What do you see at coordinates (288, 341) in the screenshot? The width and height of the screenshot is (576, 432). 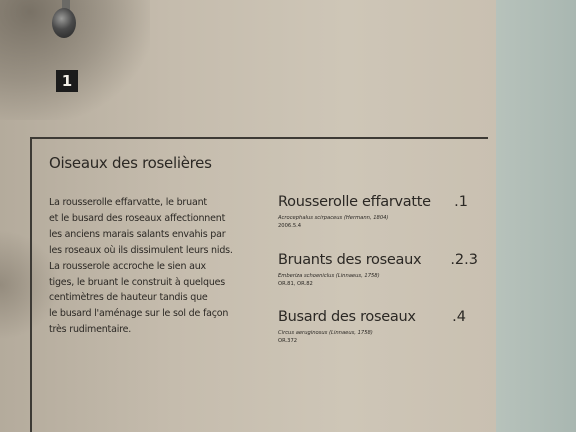 I see `species-inventory-number: OR.372` at bounding box center [288, 341].